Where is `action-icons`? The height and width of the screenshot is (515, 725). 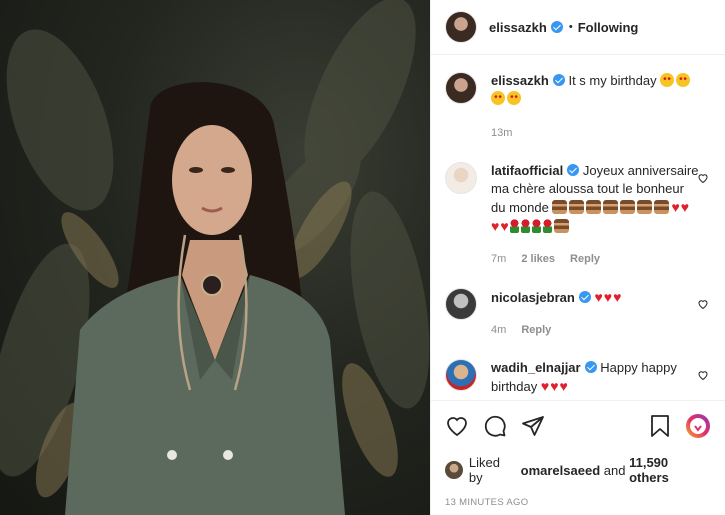
action-icons is located at coordinates (578, 426).